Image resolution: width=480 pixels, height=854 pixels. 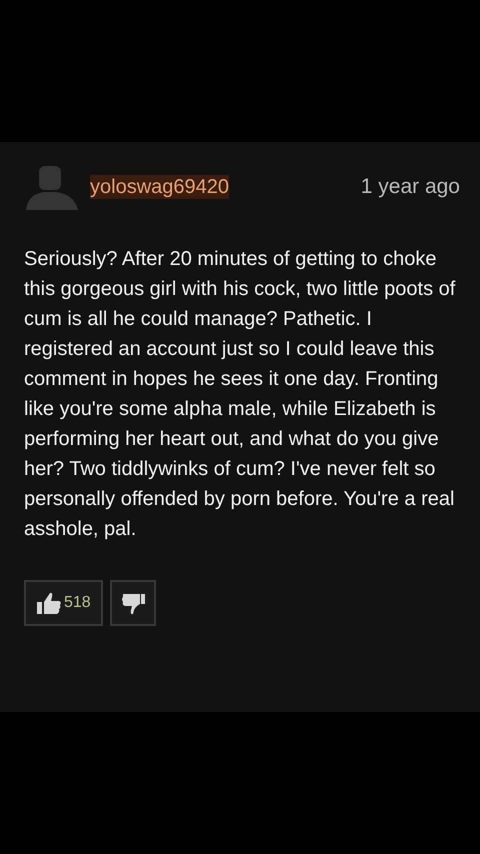 I want to click on timestamp: 1 year ago, so click(x=410, y=187).